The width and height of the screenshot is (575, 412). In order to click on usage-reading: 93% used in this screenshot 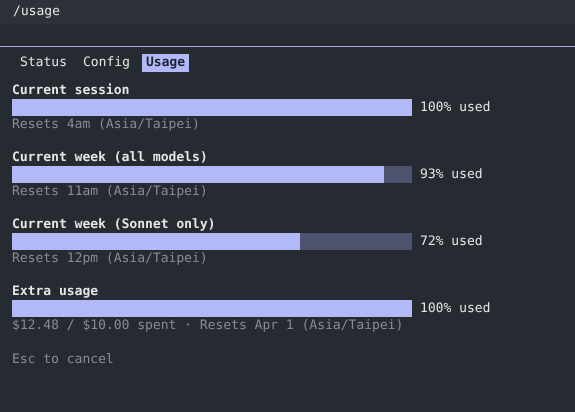, I will do `click(451, 174)`.